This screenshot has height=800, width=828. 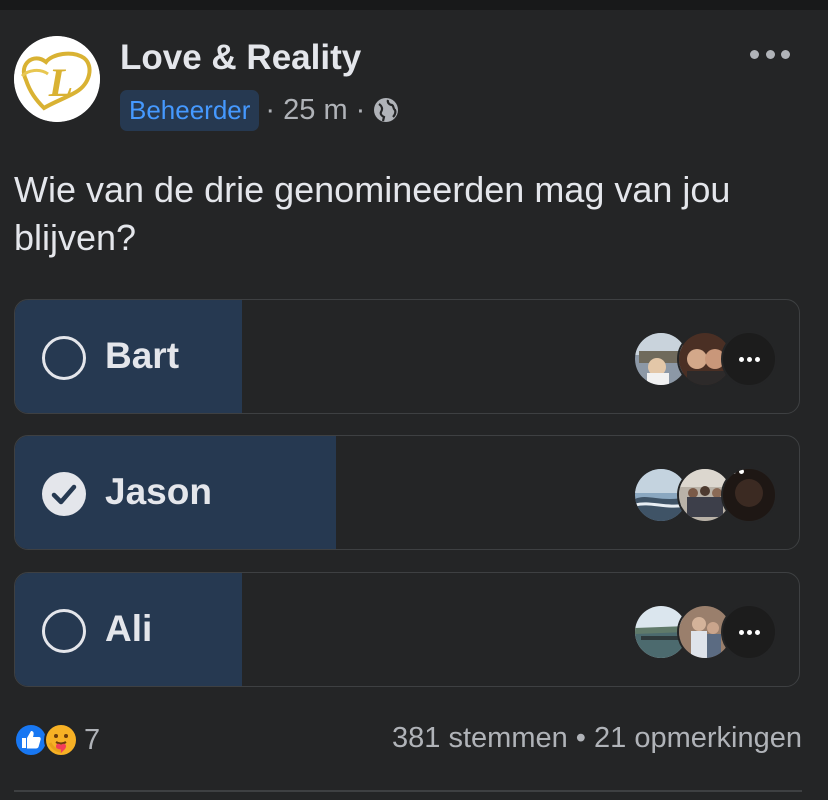 What do you see at coordinates (407, 492) in the screenshot?
I see `poll-option: Jason` at bounding box center [407, 492].